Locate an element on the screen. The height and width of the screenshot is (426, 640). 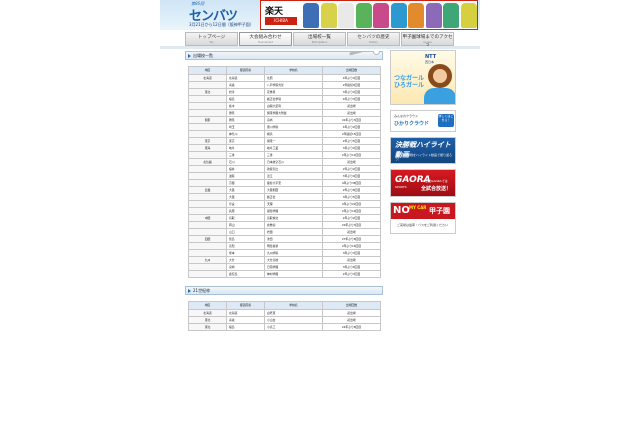
table-row: 三重 三重 2年ぶり12回目 is located at coordinates (284, 155).